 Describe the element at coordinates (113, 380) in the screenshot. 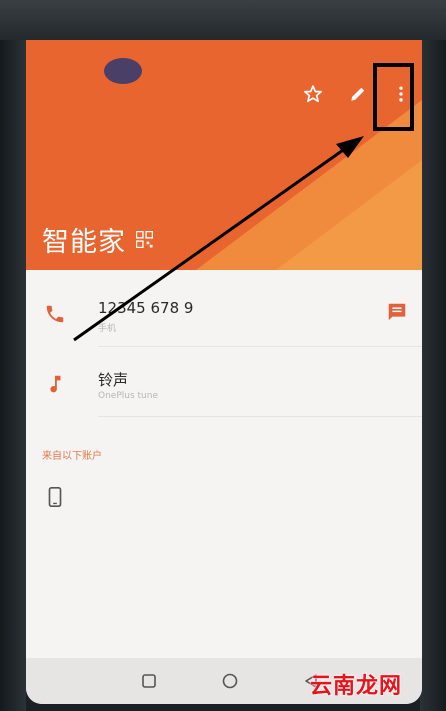

I see `ringtone-label: 铃声` at that location.